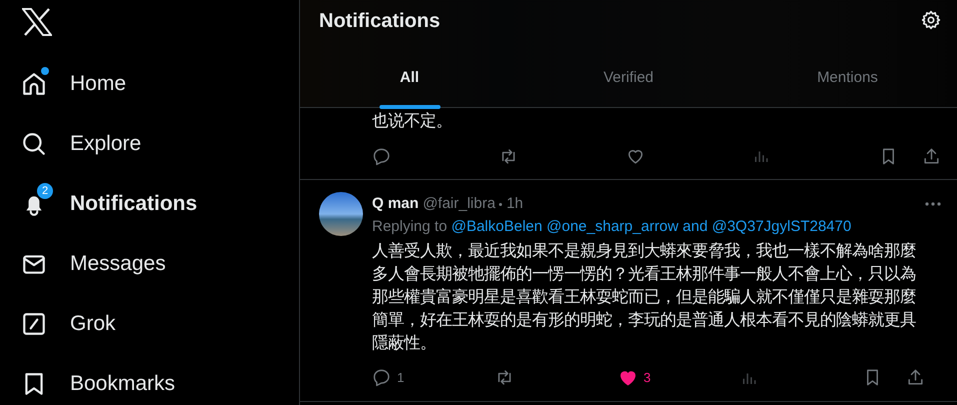 This screenshot has width=957, height=405. Describe the element at coordinates (45, 191) in the screenshot. I see `count-badge: 2` at that location.